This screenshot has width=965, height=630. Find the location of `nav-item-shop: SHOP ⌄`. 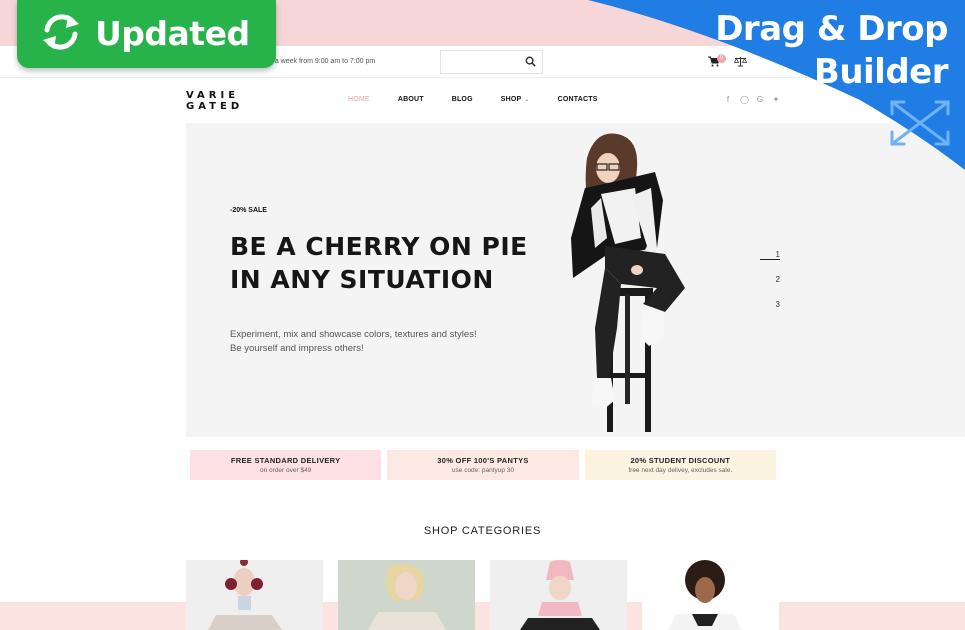

nav-item-shop: SHOP ⌄ is located at coordinates (515, 99).